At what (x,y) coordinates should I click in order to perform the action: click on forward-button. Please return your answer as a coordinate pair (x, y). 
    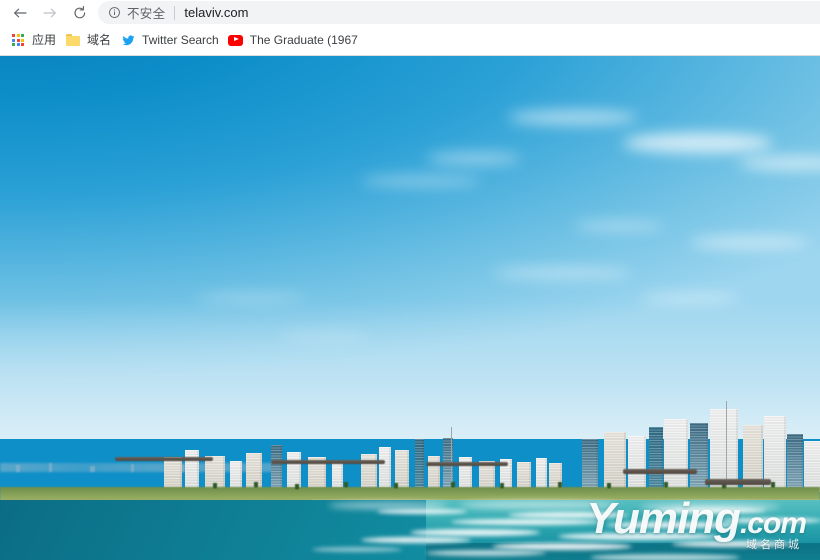
    Looking at the image, I should click on (50, 12).